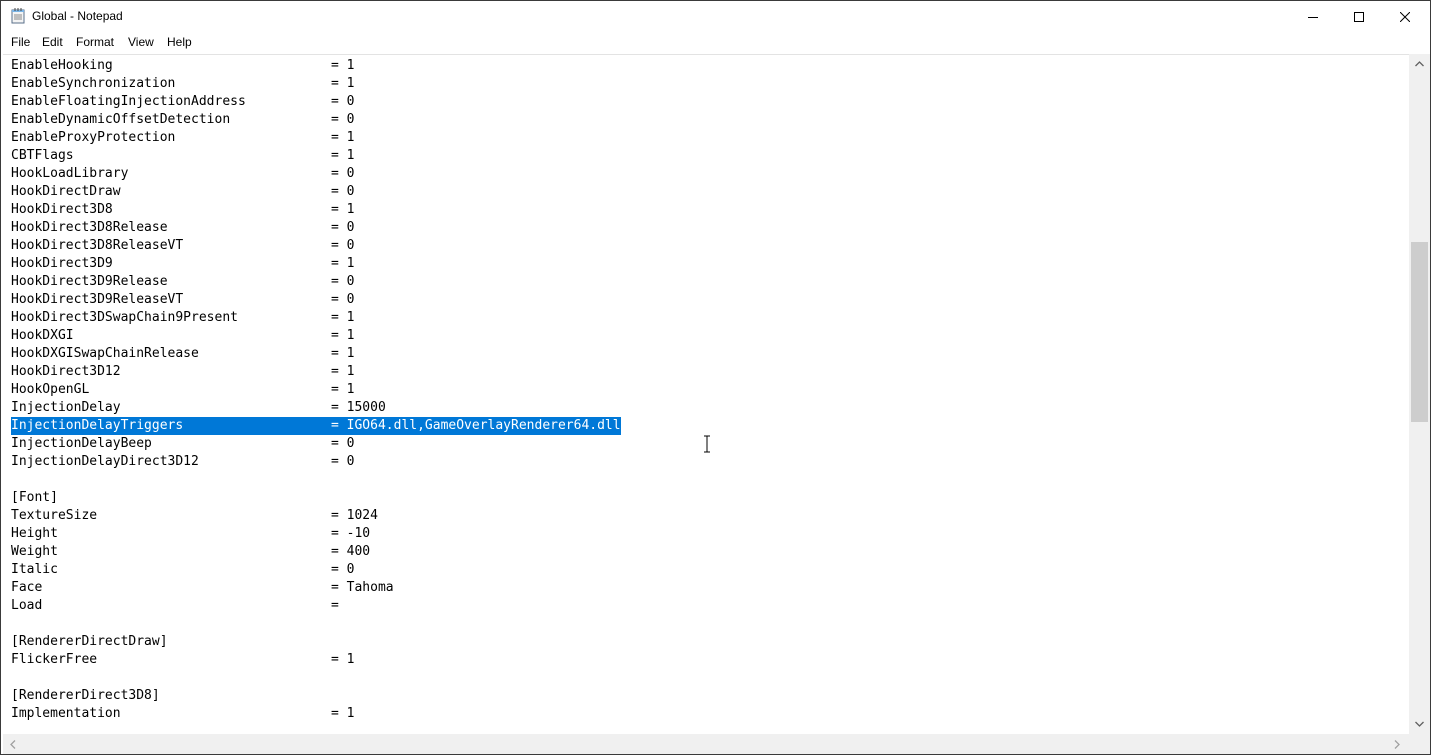 The width and height of the screenshot is (1431, 755). I want to click on scroll-up-icon, so click(1419, 64).